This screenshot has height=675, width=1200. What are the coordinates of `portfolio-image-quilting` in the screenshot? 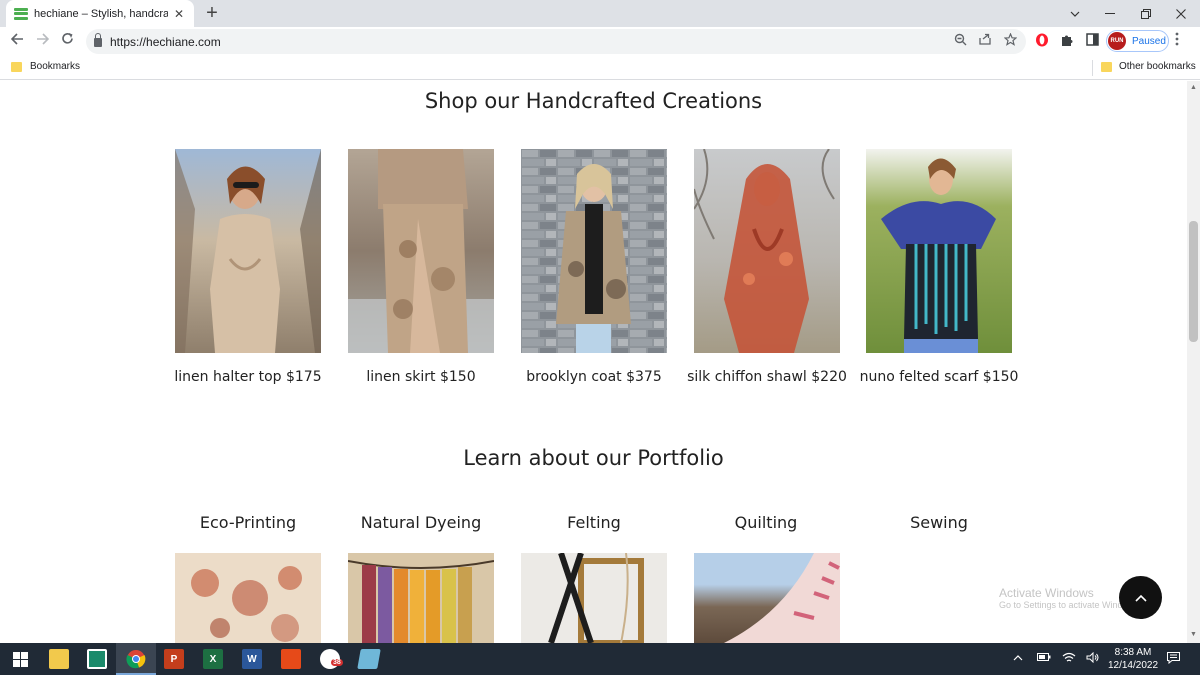 It's located at (767, 598).